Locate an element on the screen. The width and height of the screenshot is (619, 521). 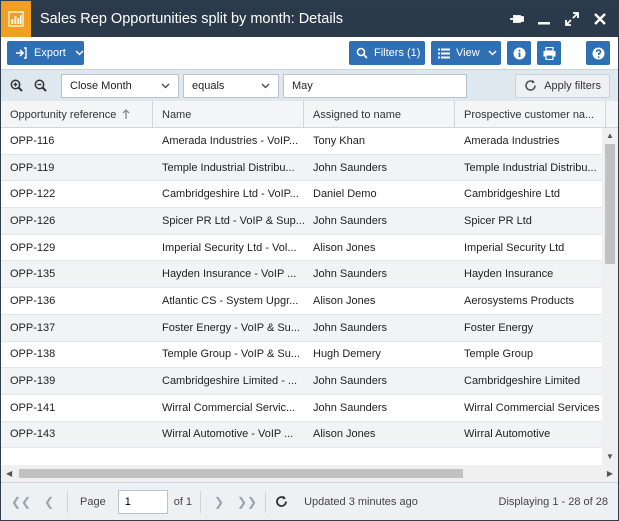
toolbar: Export Filters (1) View is located at coordinates (309, 53).